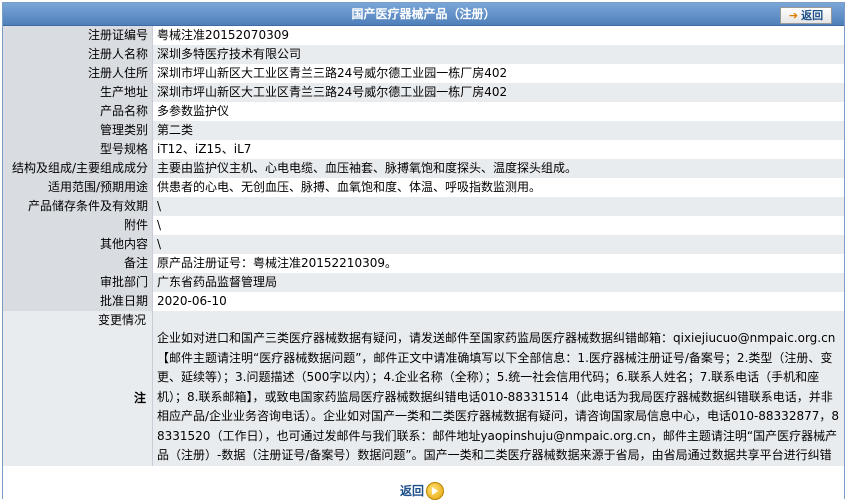  I want to click on row-label: 注册人名称, so click(78, 54).